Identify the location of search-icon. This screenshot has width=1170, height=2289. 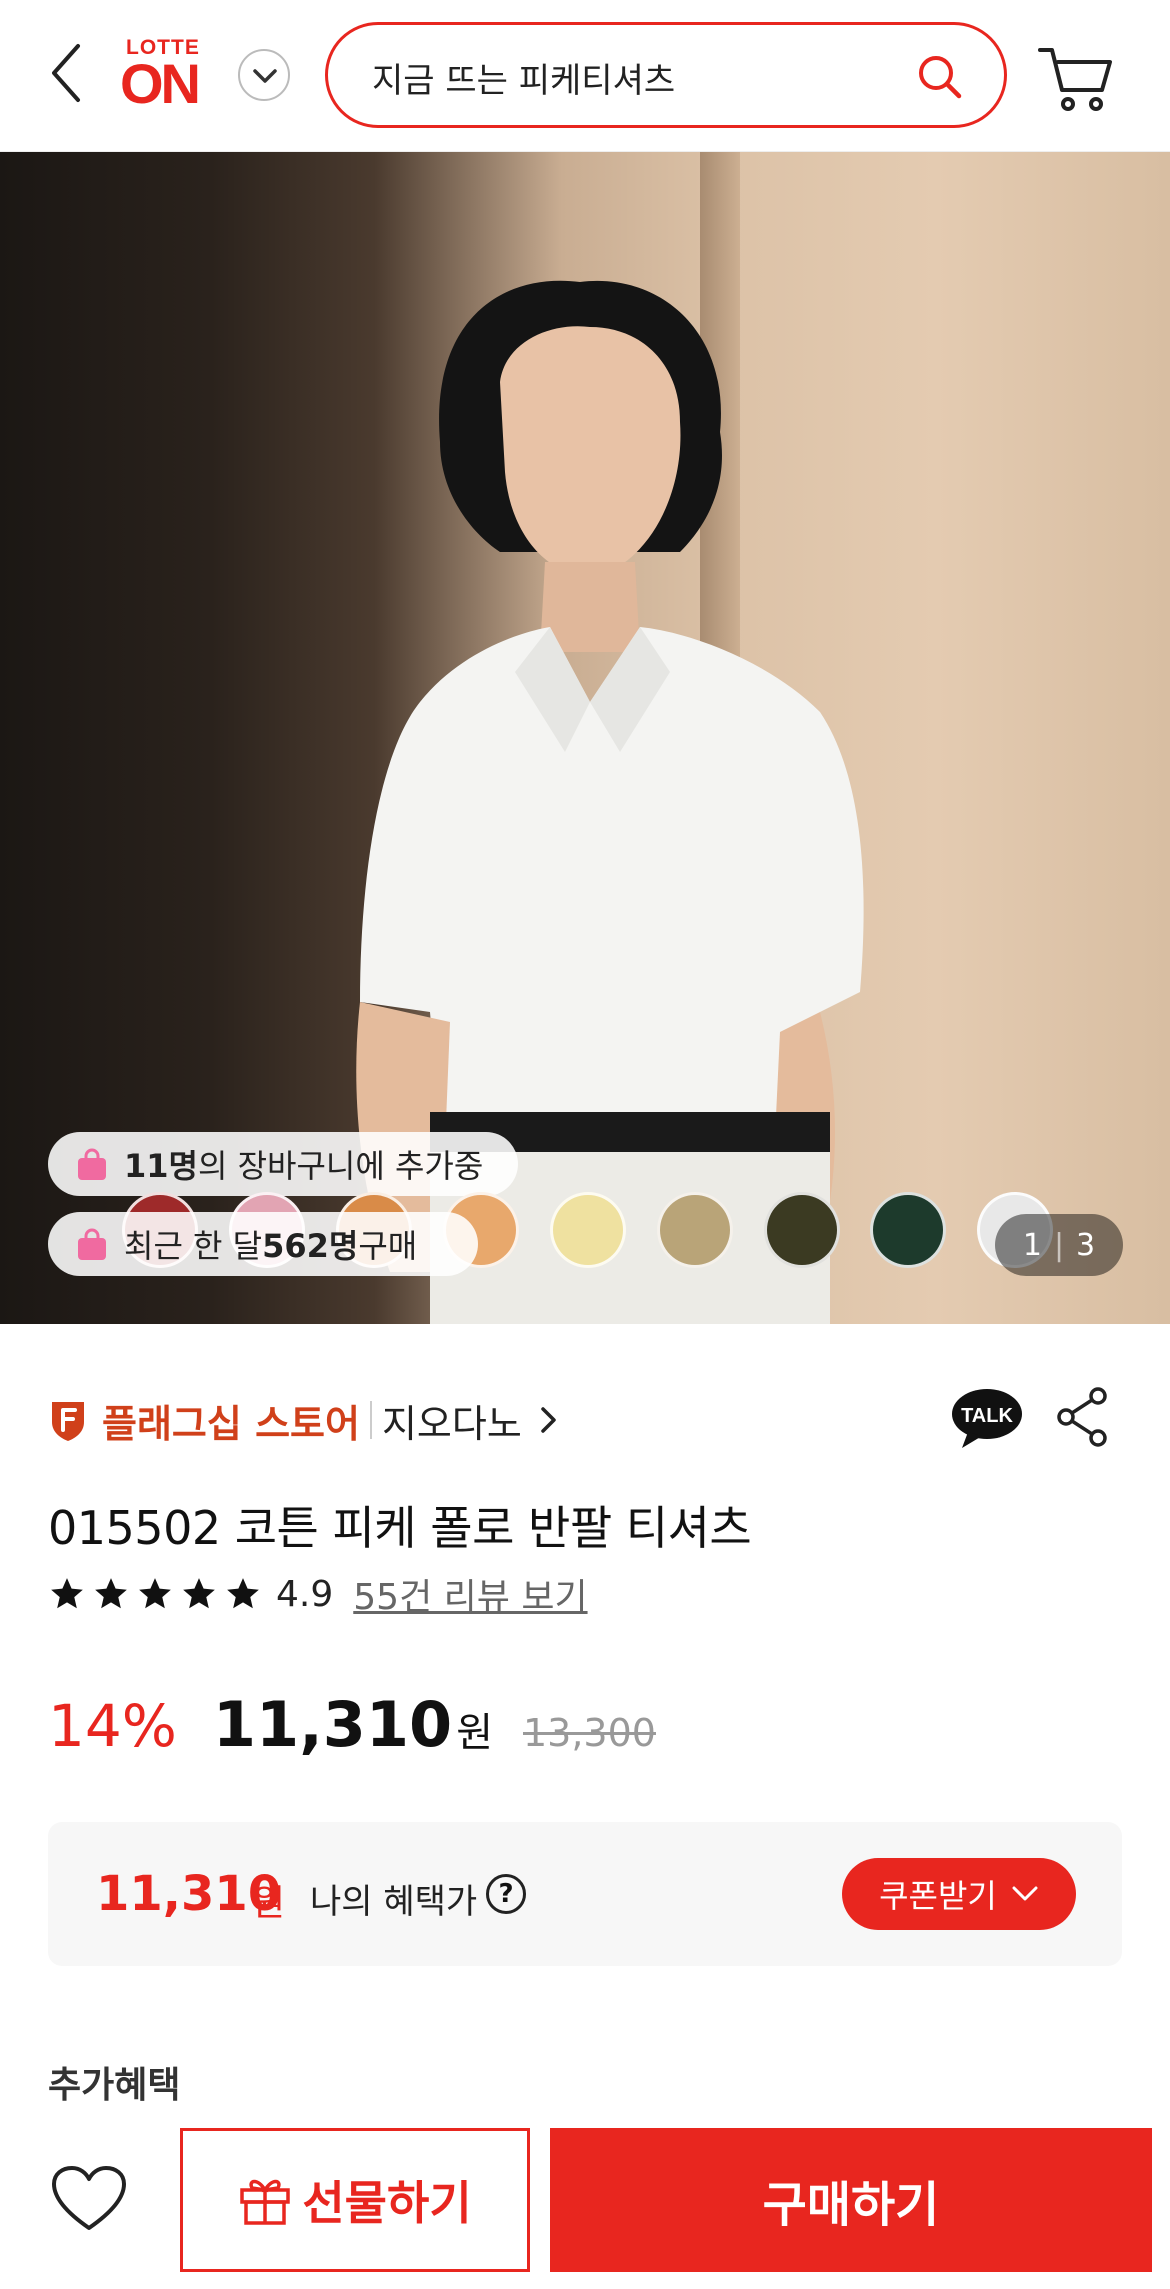
(940, 77).